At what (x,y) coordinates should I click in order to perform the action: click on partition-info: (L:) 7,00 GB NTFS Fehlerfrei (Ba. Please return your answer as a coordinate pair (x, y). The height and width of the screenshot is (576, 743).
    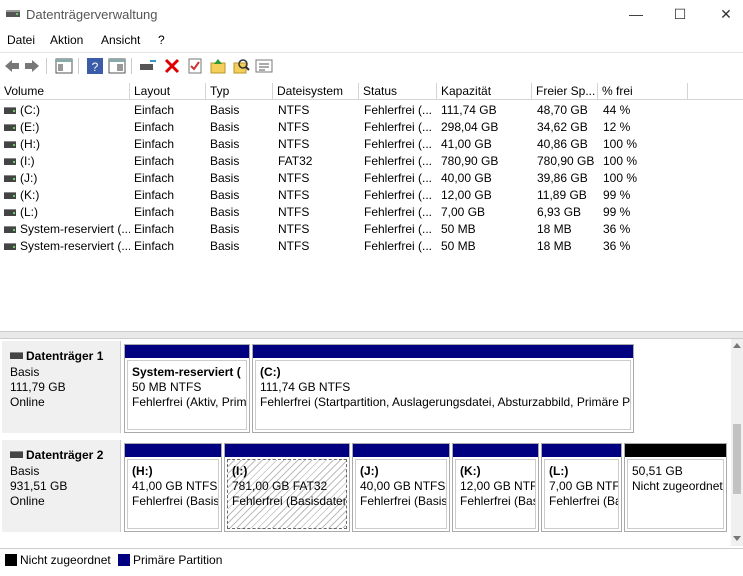
    Looking at the image, I should click on (581, 494).